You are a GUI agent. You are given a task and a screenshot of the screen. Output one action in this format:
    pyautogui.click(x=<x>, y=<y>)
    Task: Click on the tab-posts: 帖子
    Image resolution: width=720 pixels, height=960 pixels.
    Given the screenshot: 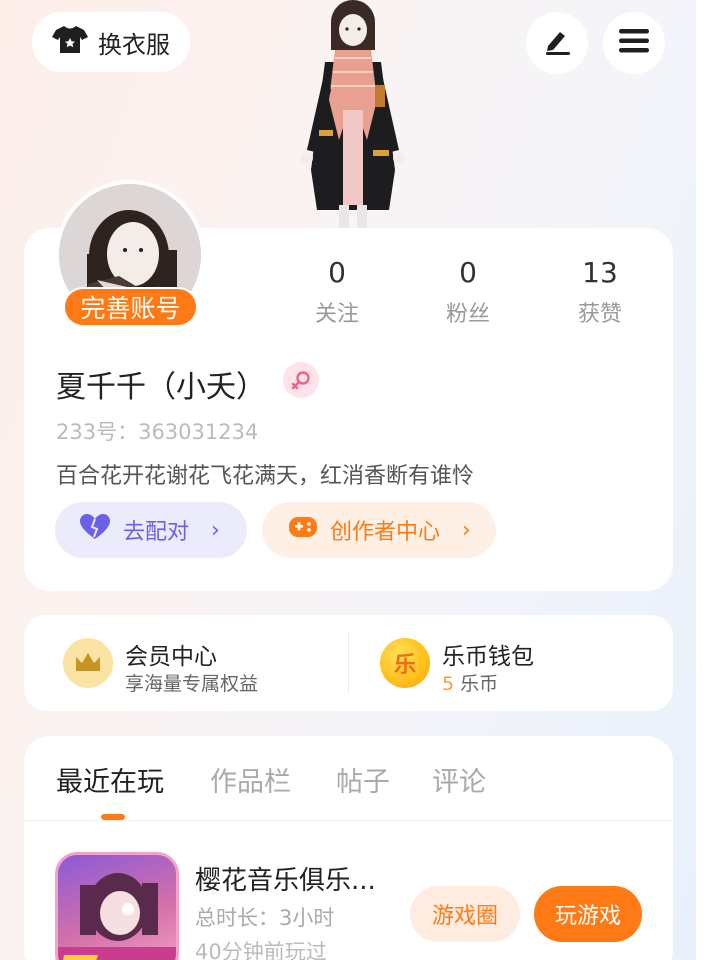 What is the action you would take?
    pyautogui.click(x=363, y=779)
    